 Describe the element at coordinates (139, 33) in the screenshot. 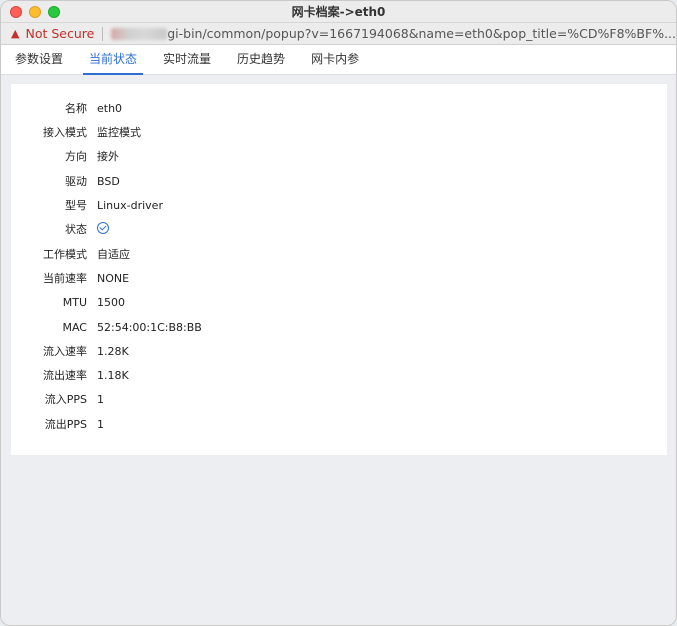

I see `url-redacted-host` at that location.